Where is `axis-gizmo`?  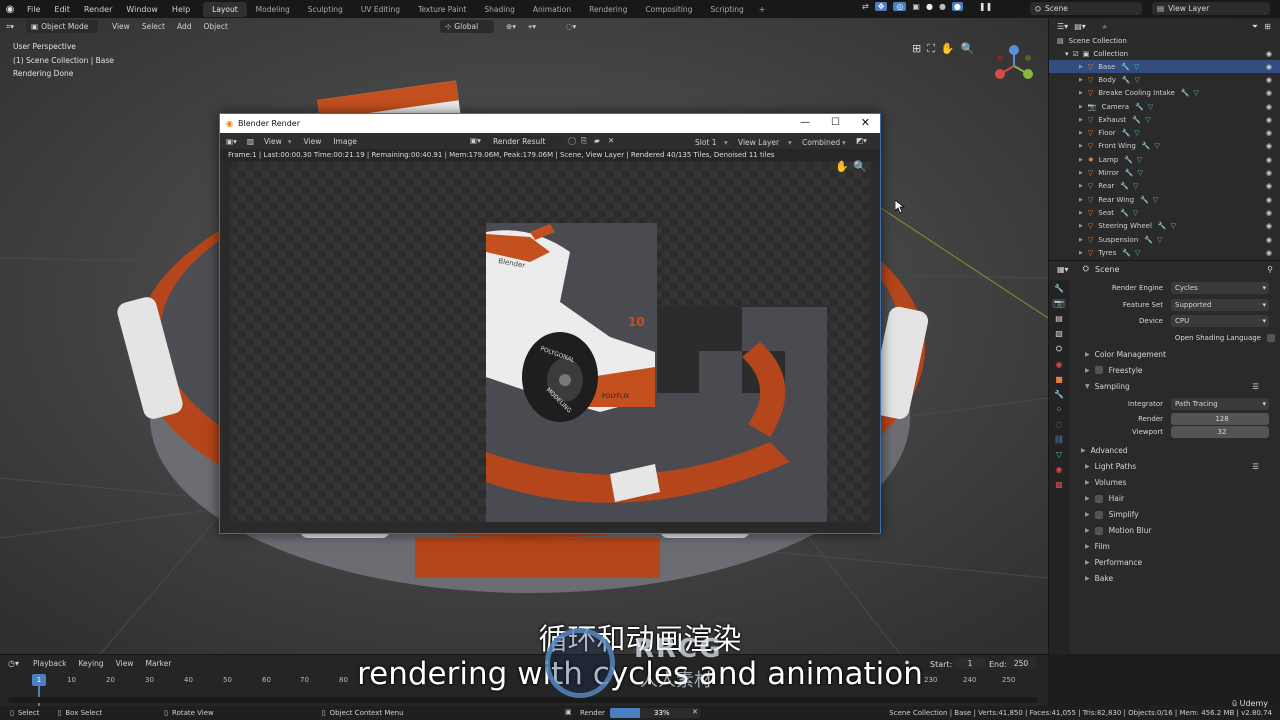
axis-gizmo is located at coordinates (1014, 66).